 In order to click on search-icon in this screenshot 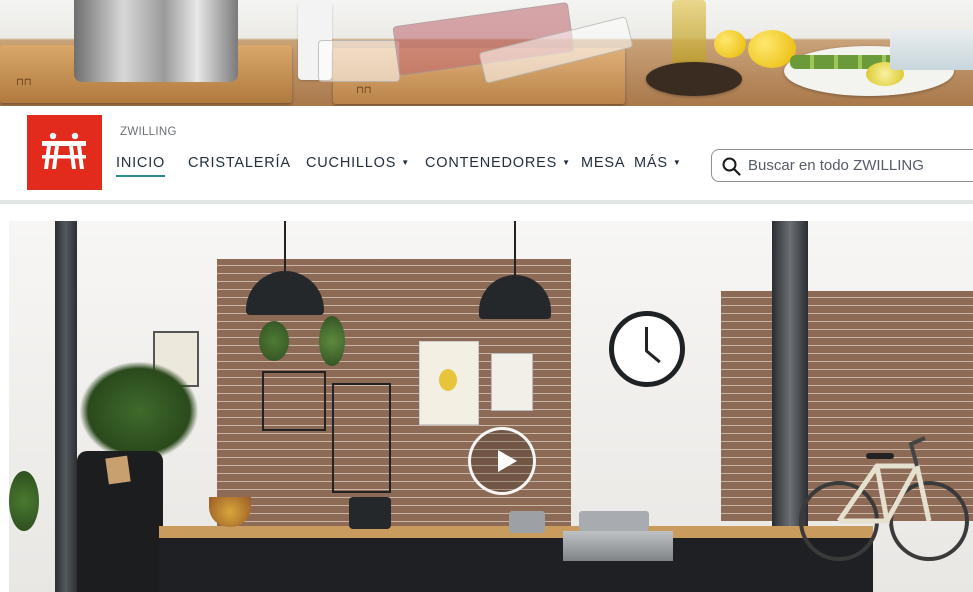, I will do `click(731, 169)`.